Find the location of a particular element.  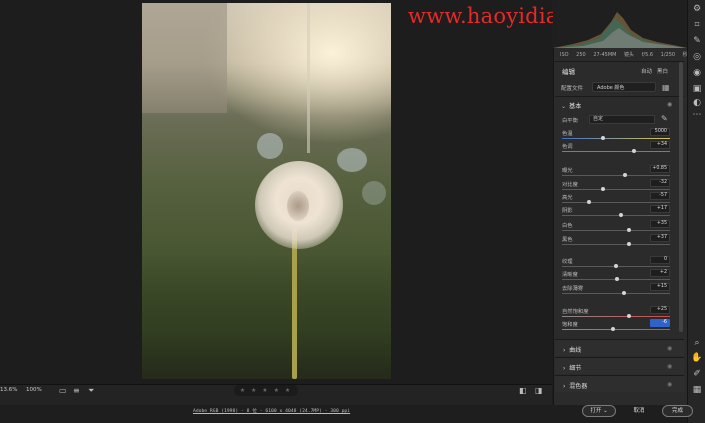

filmstrip-icon: ▭ is located at coordinates (63, 390).